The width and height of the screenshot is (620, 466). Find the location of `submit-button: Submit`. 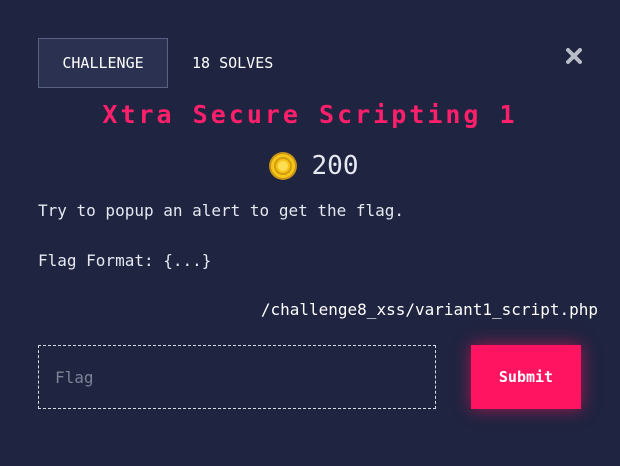

submit-button: Submit is located at coordinates (526, 377).